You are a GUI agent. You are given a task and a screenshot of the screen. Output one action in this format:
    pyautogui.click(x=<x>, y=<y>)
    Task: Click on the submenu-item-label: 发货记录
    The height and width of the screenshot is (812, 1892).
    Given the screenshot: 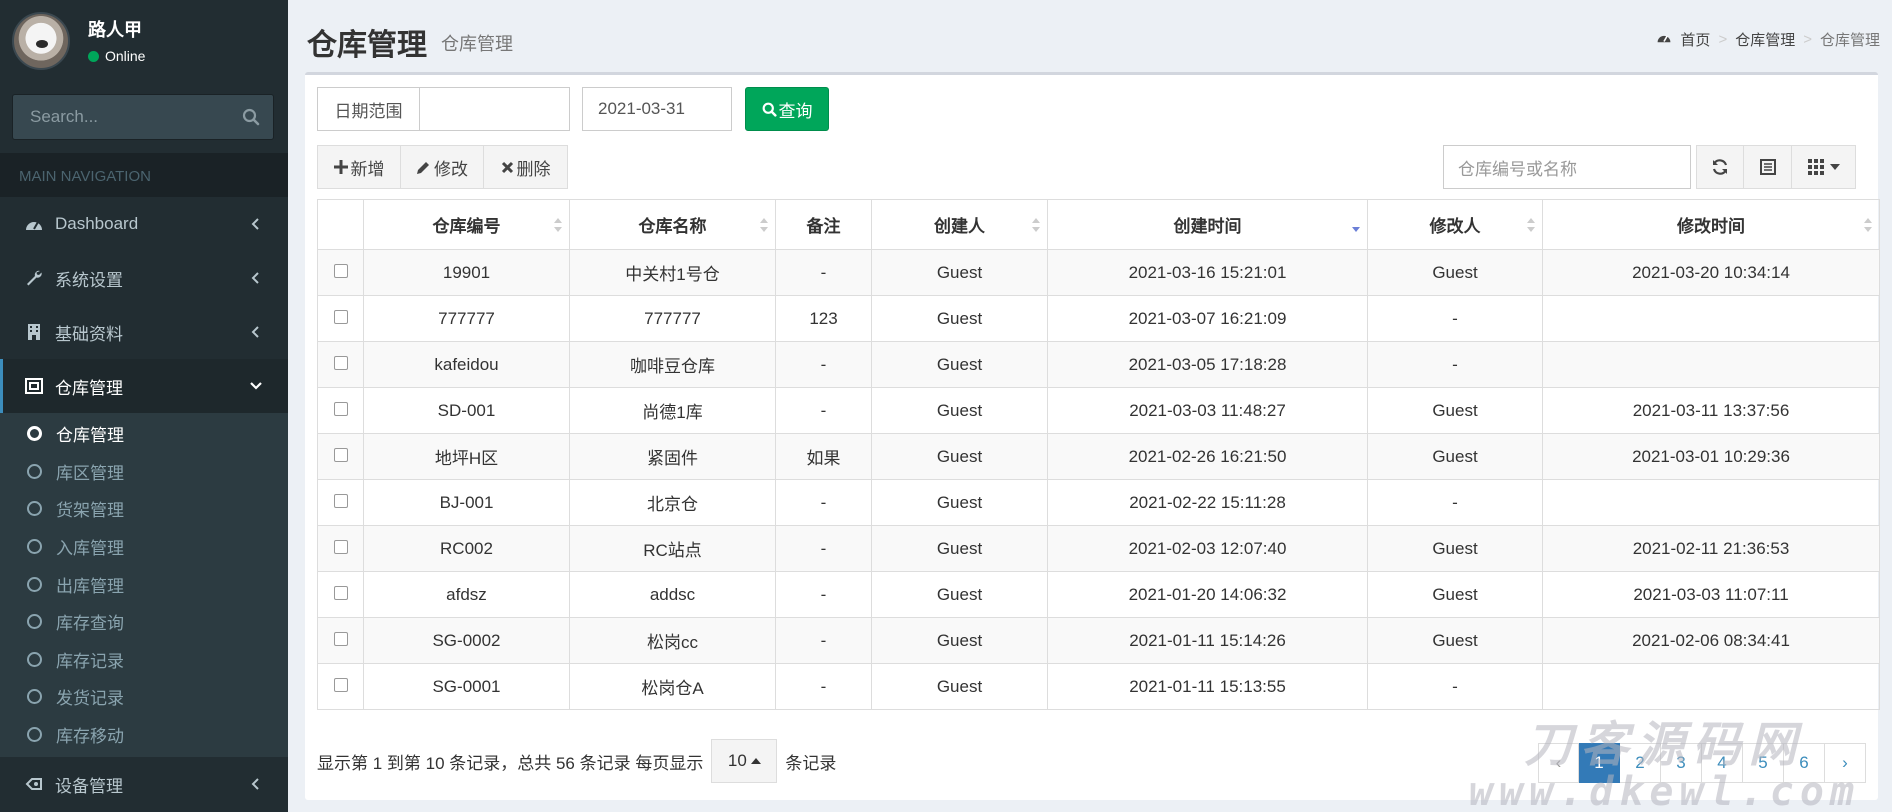 What is the action you would take?
    pyautogui.click(x=90, y=699)
    